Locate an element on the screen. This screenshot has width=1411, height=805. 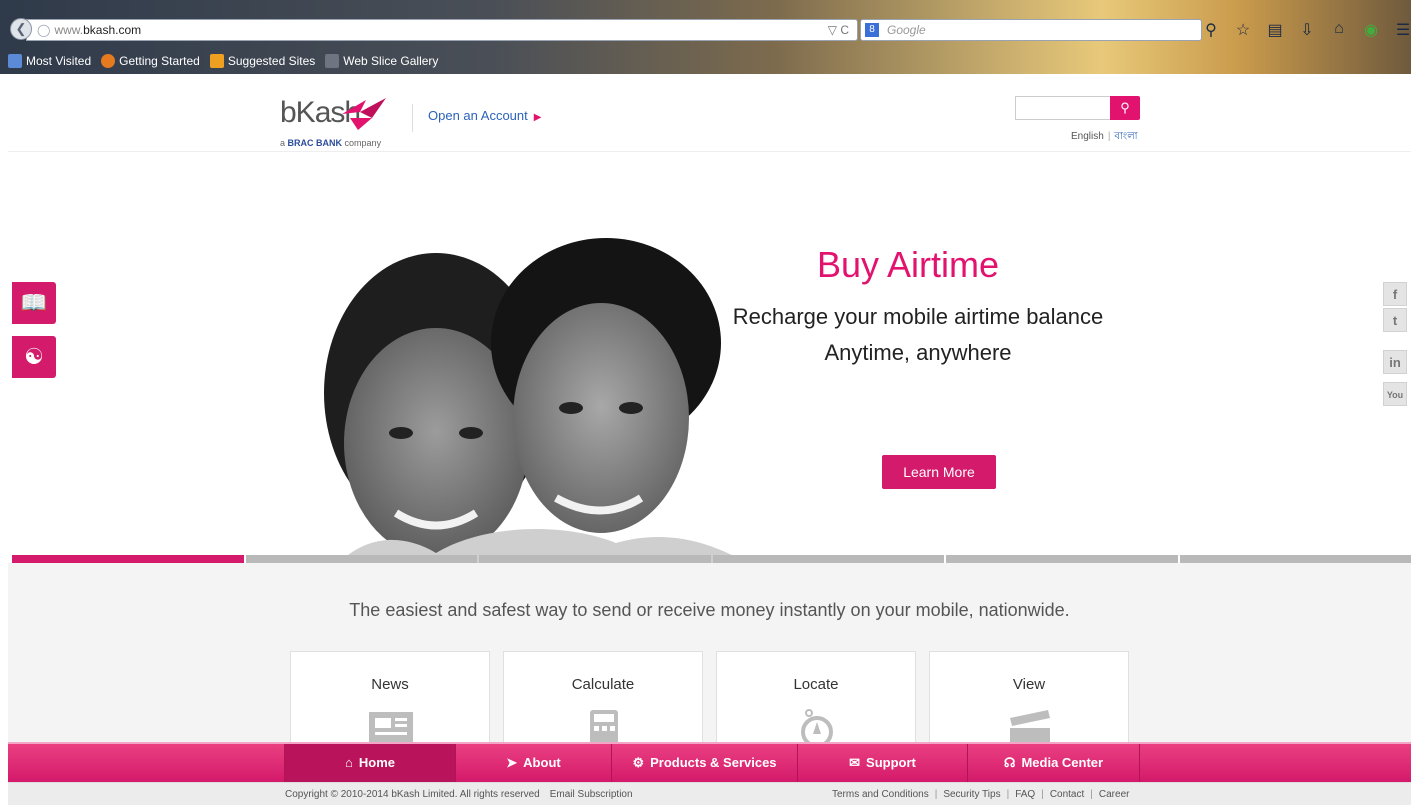
products-icon: ⚙ is located at coordinates (638, 762).